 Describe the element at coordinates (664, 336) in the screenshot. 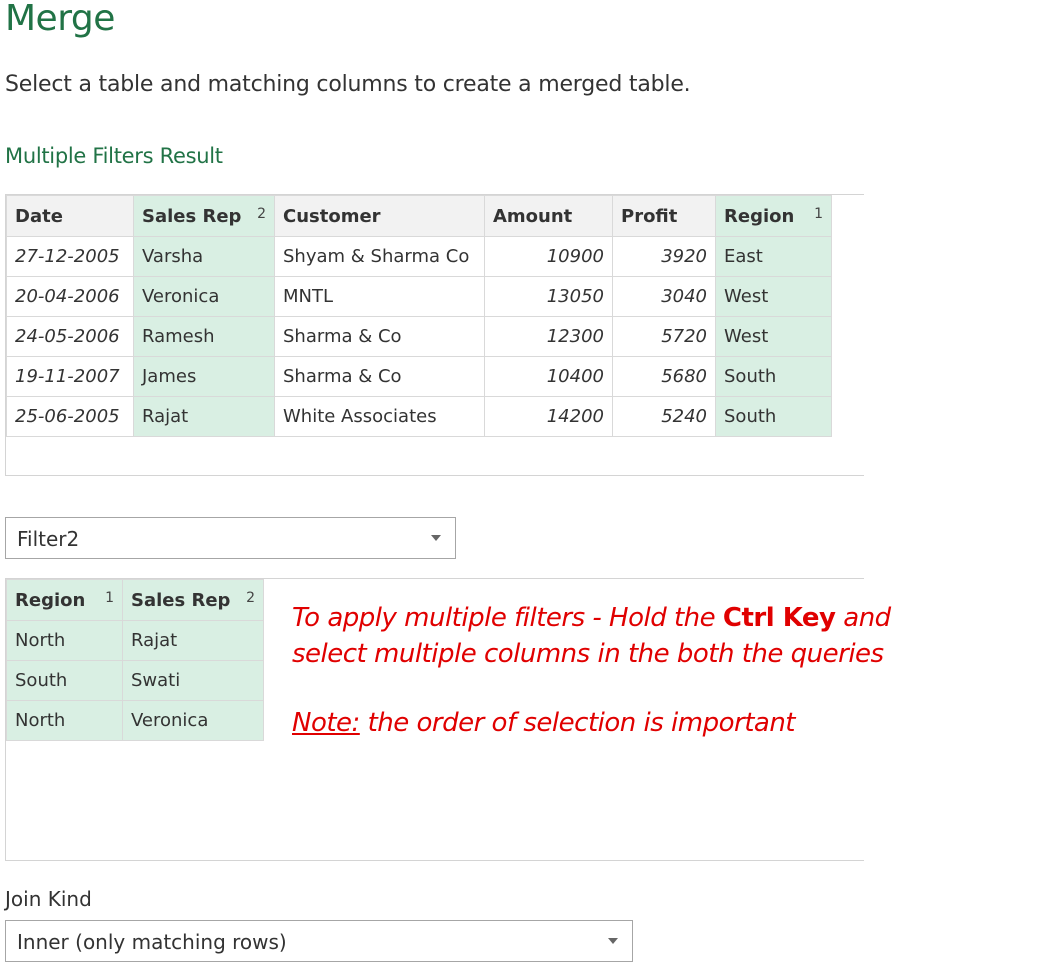

I see `table-cell: 5720` at that location.